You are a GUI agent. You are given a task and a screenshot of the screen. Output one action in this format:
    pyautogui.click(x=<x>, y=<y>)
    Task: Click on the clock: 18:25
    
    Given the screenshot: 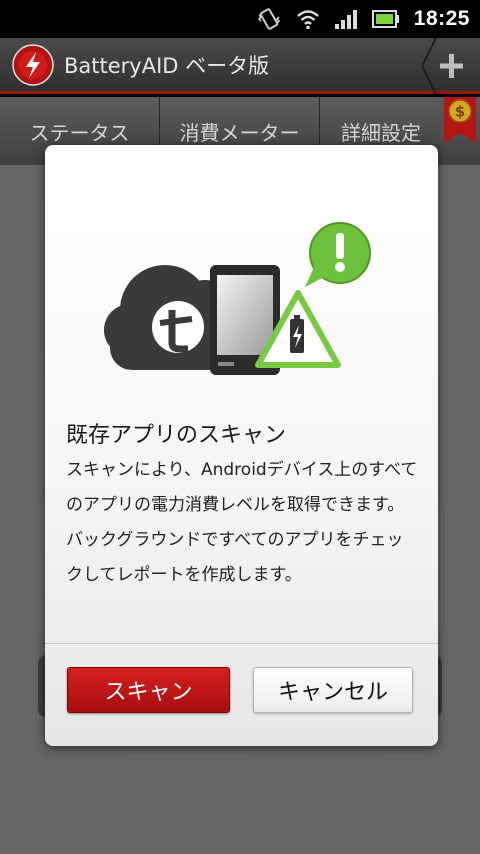 What is the action you would take?
    pyautogui.click(x=441, y=18)
    